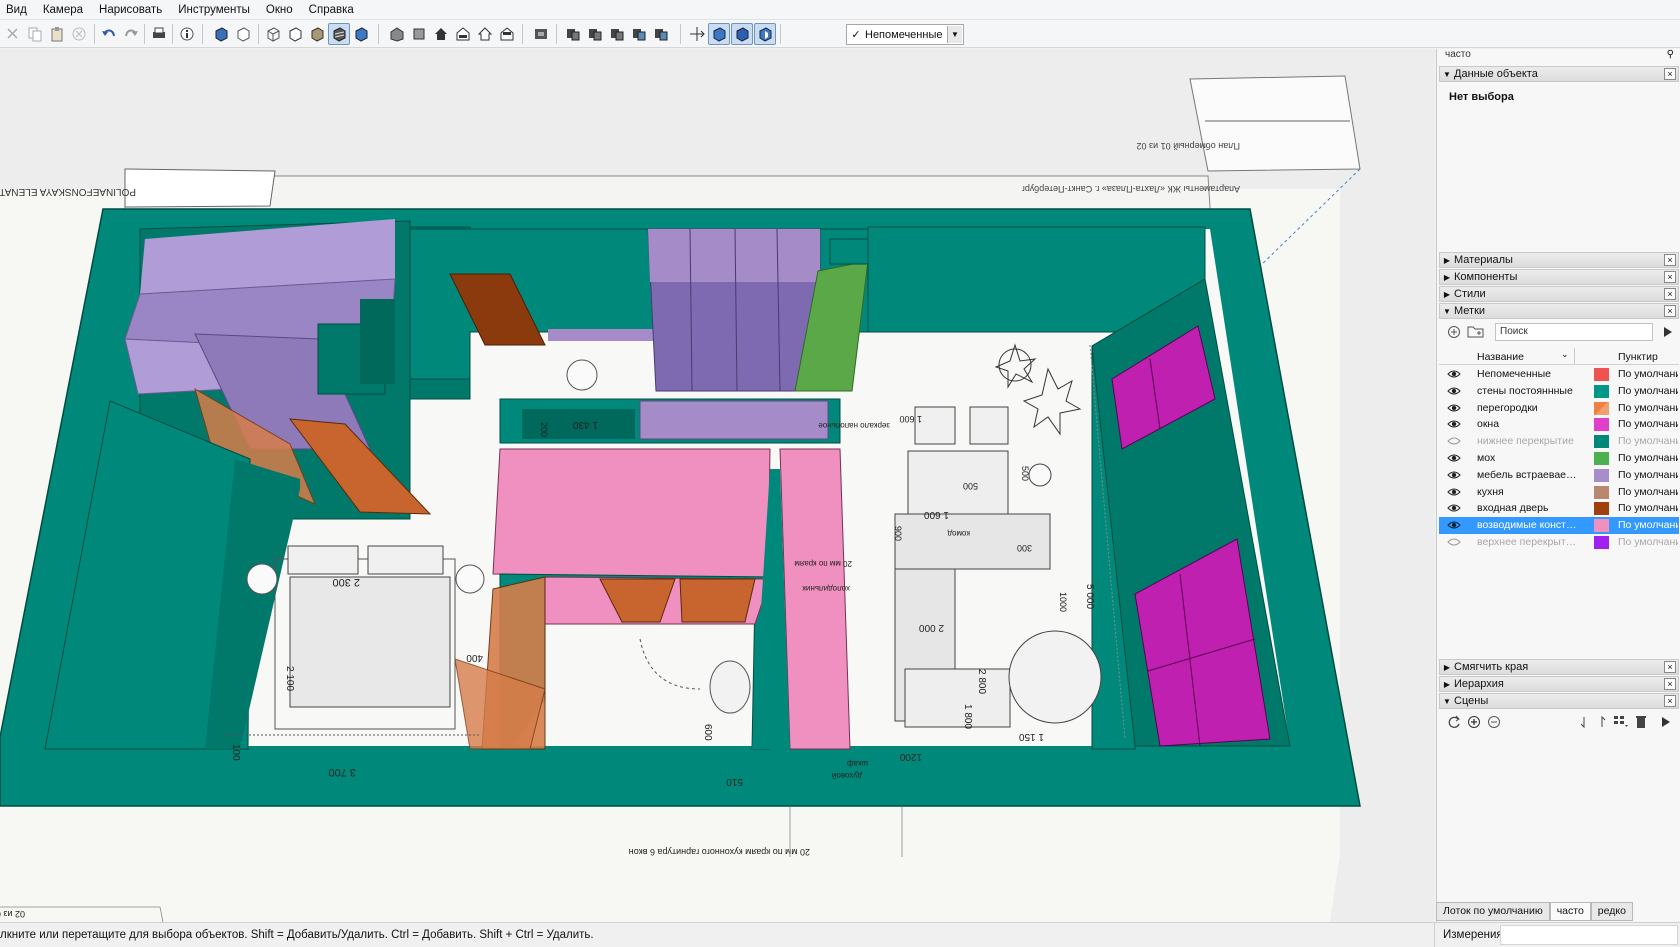  I want to click on layer-tool-3-icon, so click(617, 34).